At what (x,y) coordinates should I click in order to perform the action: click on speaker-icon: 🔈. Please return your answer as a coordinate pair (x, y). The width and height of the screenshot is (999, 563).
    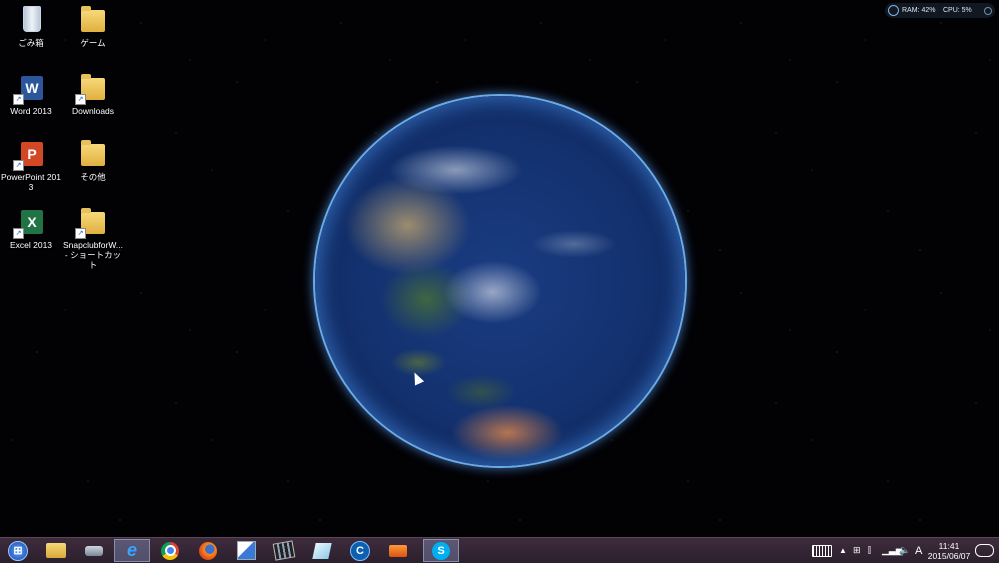
    Looking at the image, I should click on (905, 550).